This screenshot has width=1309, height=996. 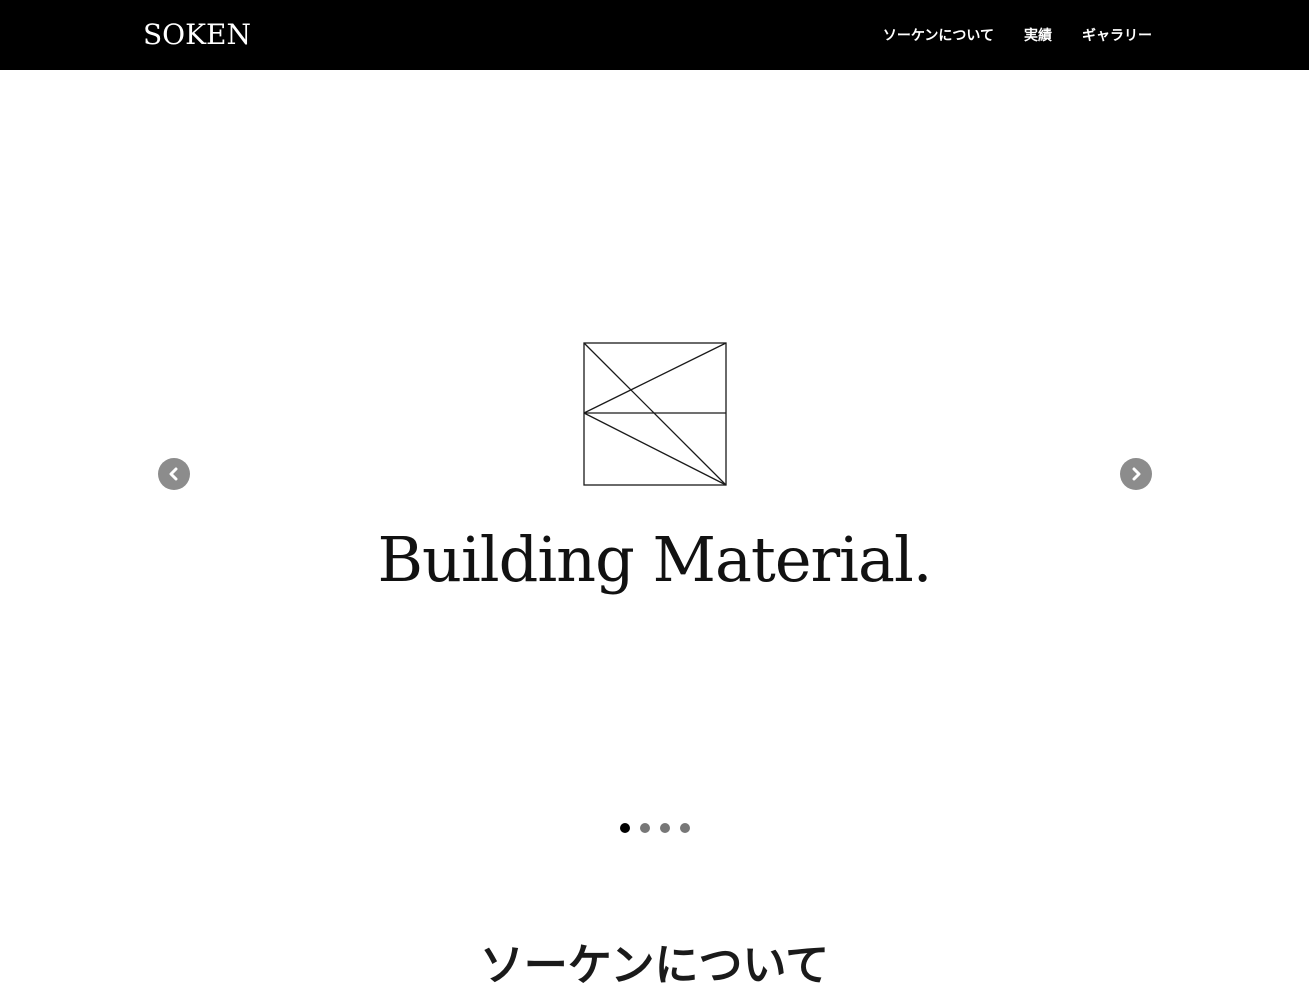 What do you see at coordinates (654, 559) in the screenshot?
I see `hero-wordmark: Building Material.` at bounding box center [654, 559].